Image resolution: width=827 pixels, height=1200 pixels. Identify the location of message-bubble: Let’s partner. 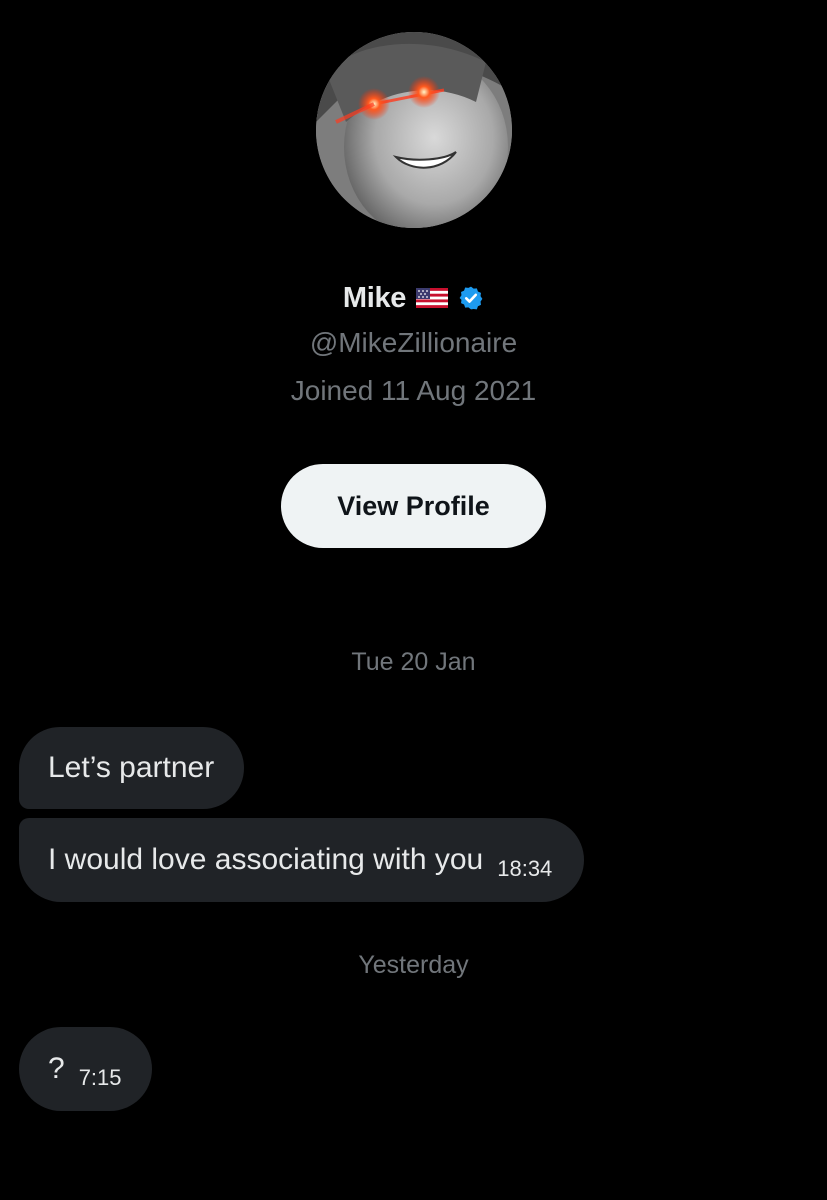
(132, 768).